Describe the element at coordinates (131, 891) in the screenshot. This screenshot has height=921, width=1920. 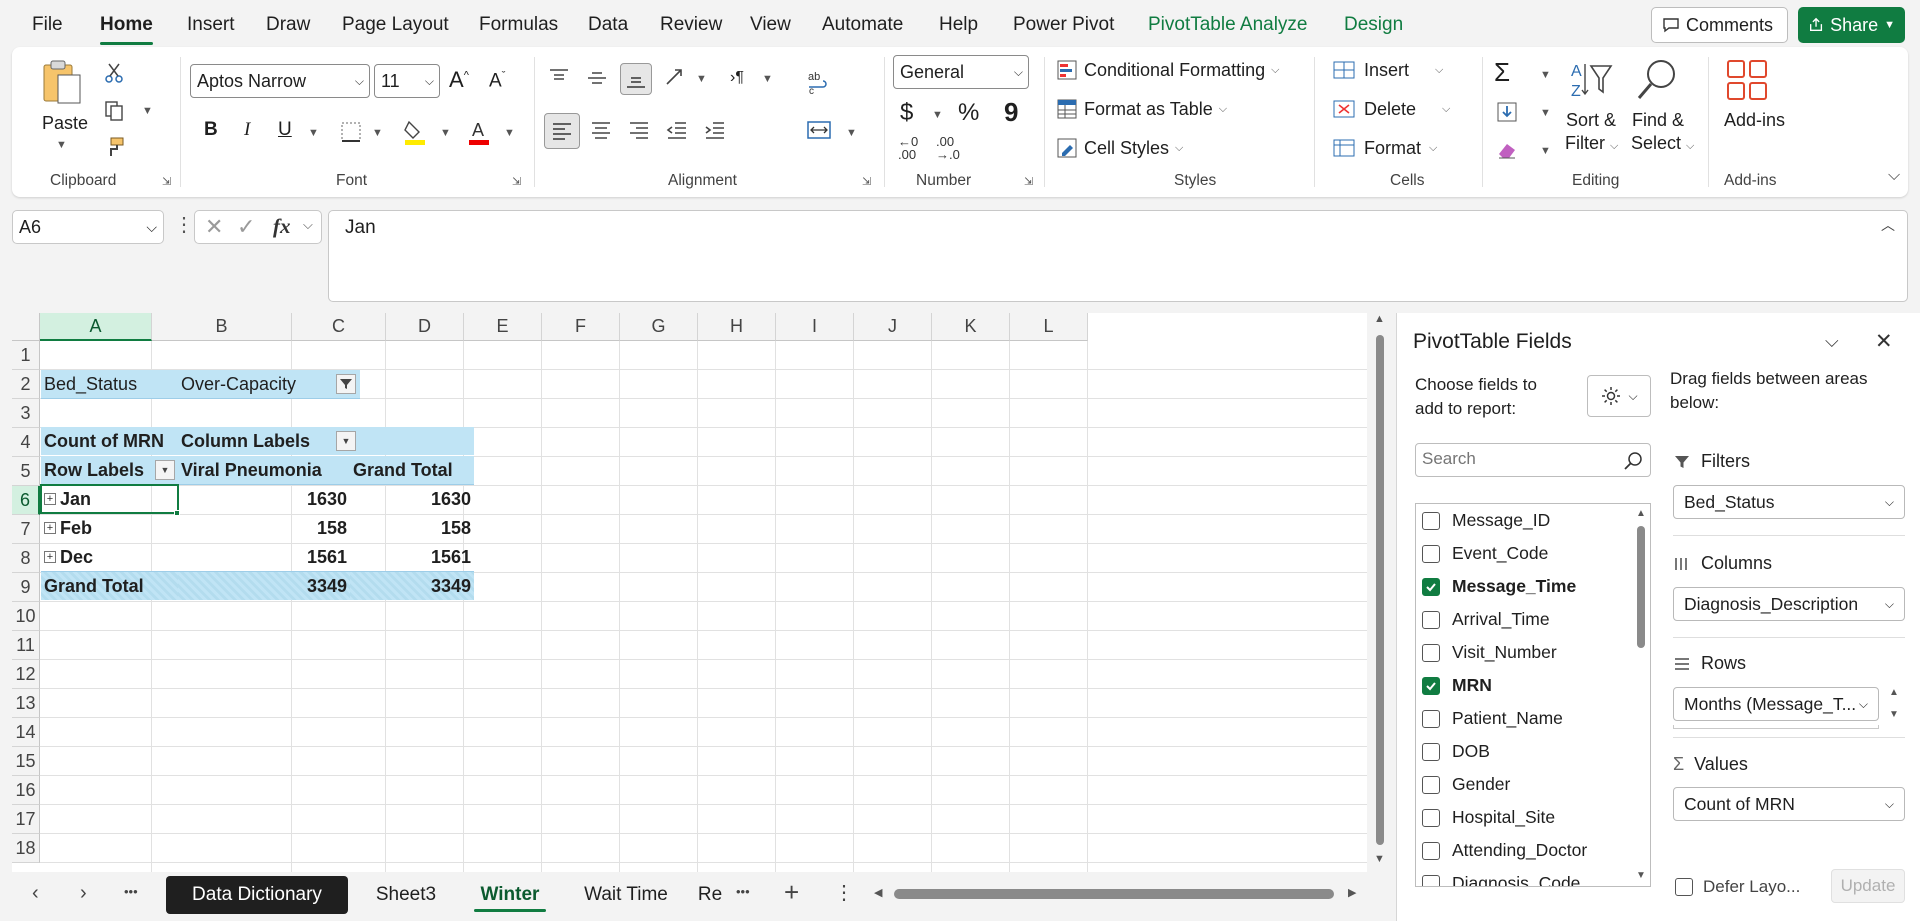
I see `more-sheets-icon: •••` at that location.